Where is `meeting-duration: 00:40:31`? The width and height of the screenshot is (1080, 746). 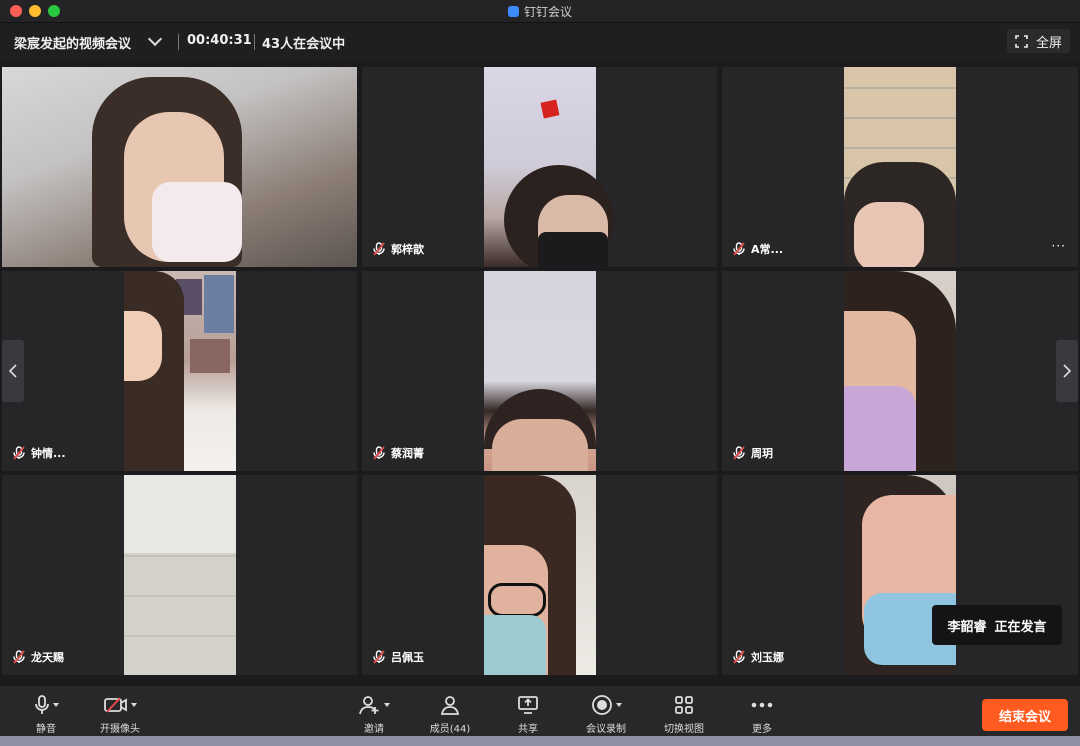 meeting-duration: 00:40:31 is located at coordinates (219, 40).